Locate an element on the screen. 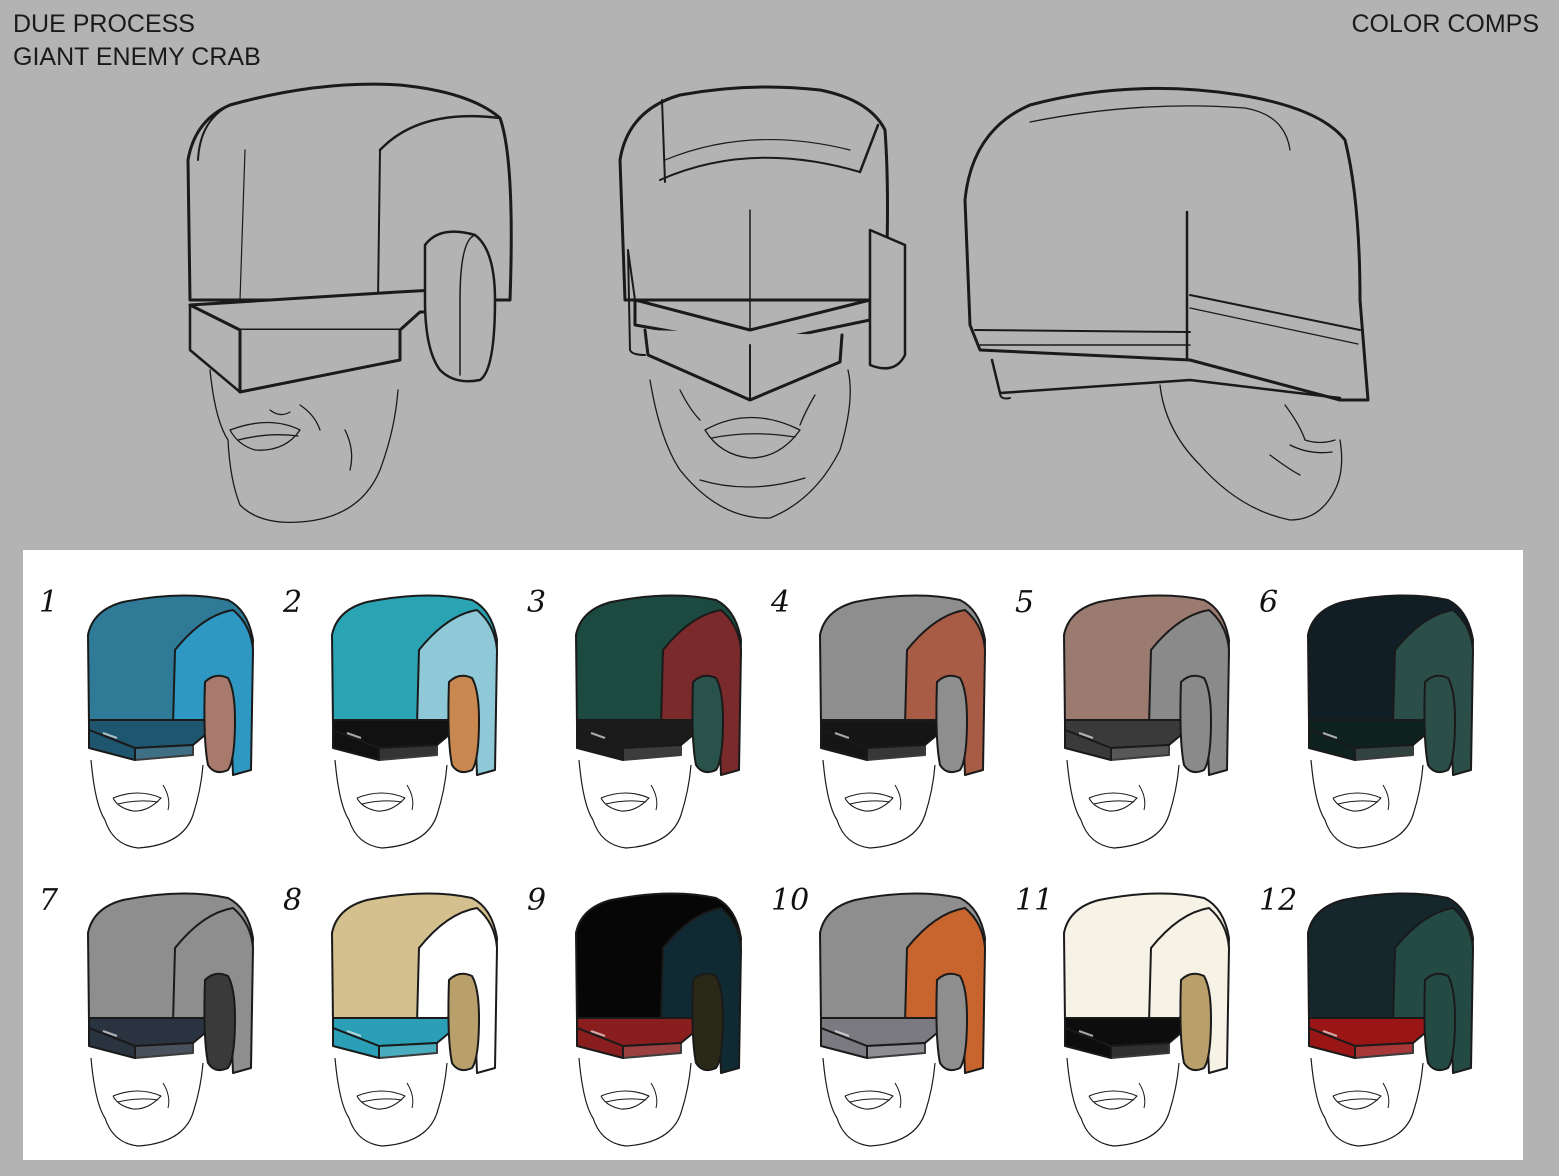 Image resolution: width=1559 pixels, height=1176 pixels. color-comp-9: 9 is located at coordinates (649, 1013).